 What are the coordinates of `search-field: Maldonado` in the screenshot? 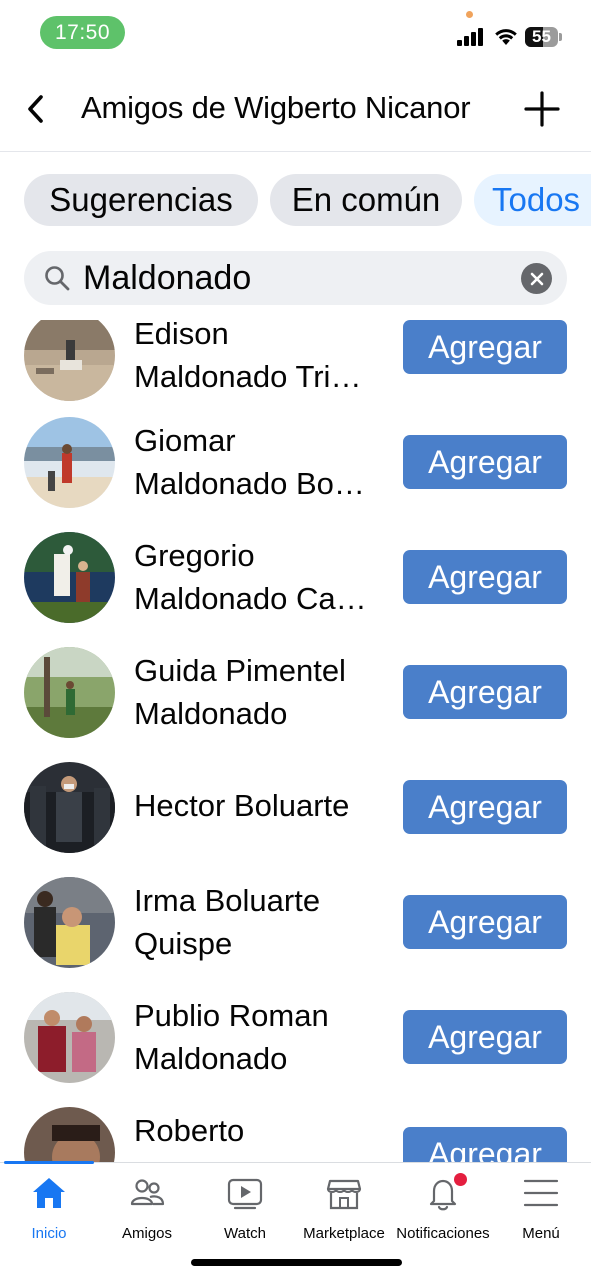 It's located at (295, 278).